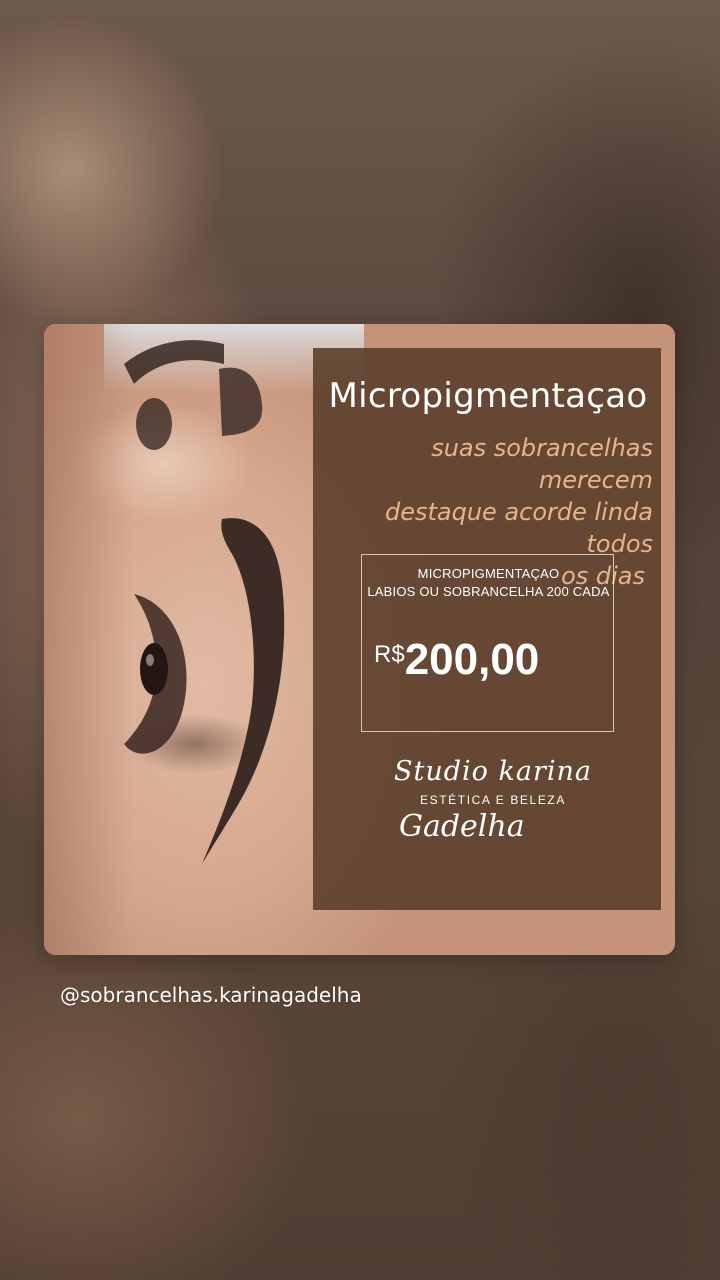 This screenshot has height=1280, width=720. Describe the element at coordinates (389, 654) in the screenshot. I see `price-currency: R$` at that location.